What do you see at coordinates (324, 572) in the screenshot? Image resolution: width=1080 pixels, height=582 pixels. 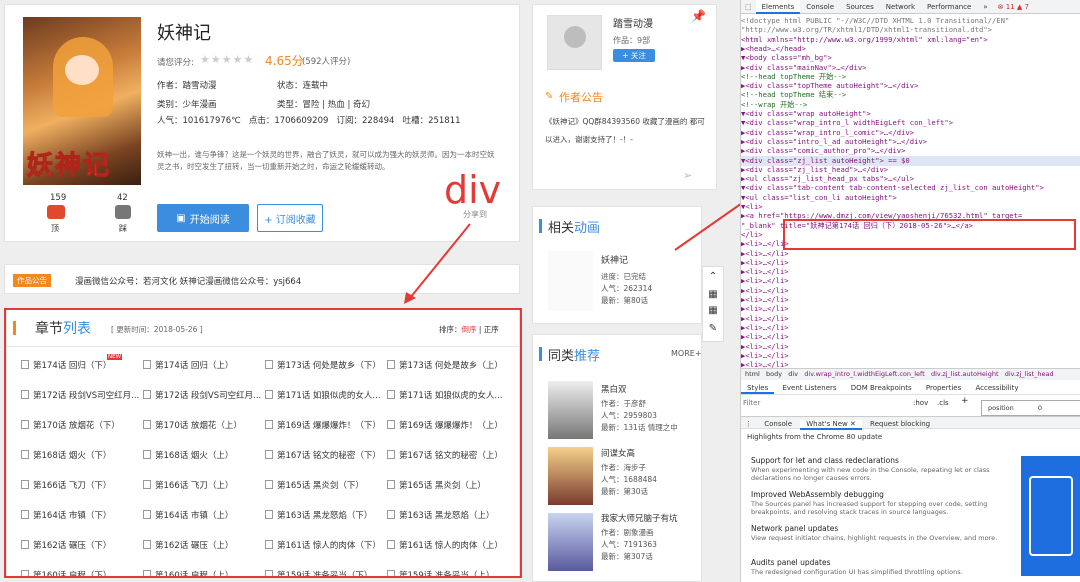 I see `chapter-link: 第159话 准备妥当（下）` at bounding box center [324, 572].